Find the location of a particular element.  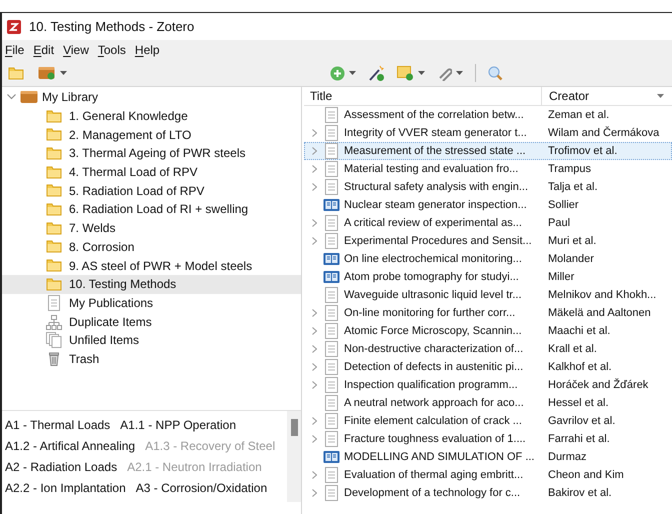

table-row: Integrity of VVER steam generator t... Wilam and Čermákova is located at coordinates (488, 133).